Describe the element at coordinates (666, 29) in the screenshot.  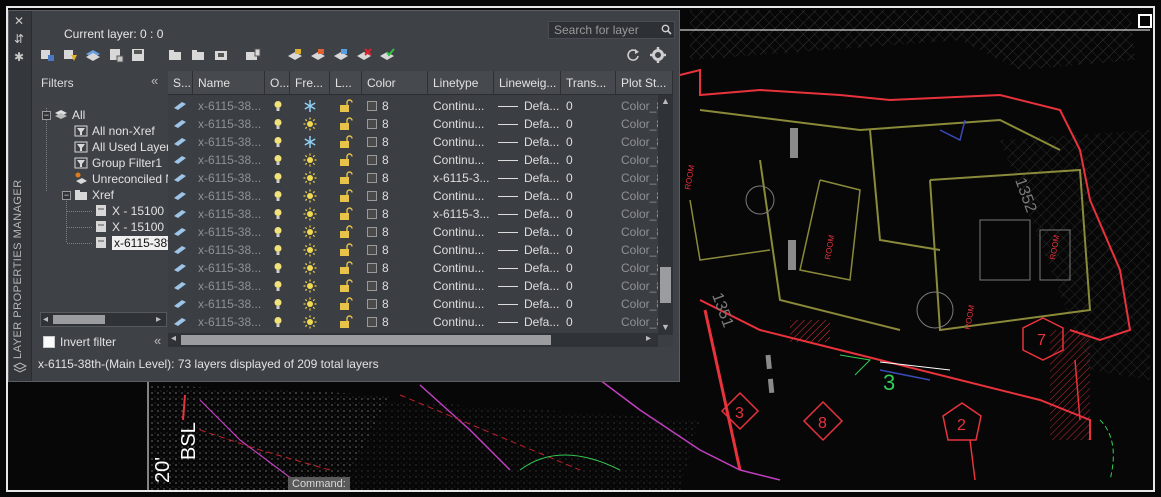
I see `search-icon` at that location.